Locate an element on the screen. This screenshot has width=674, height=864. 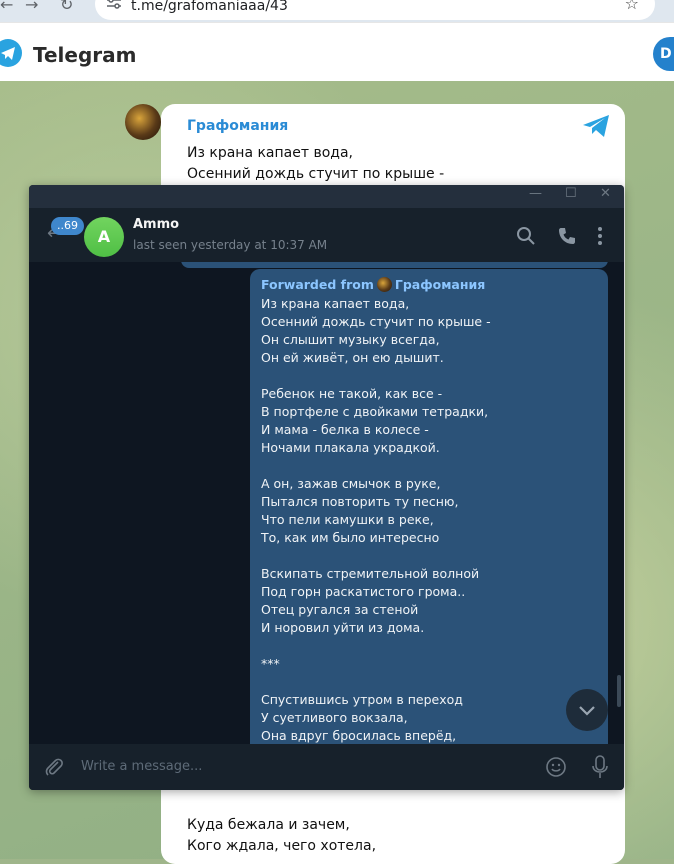
message-line: Он ей живёт, он ею дышит. is located at coordinates (352, 357).